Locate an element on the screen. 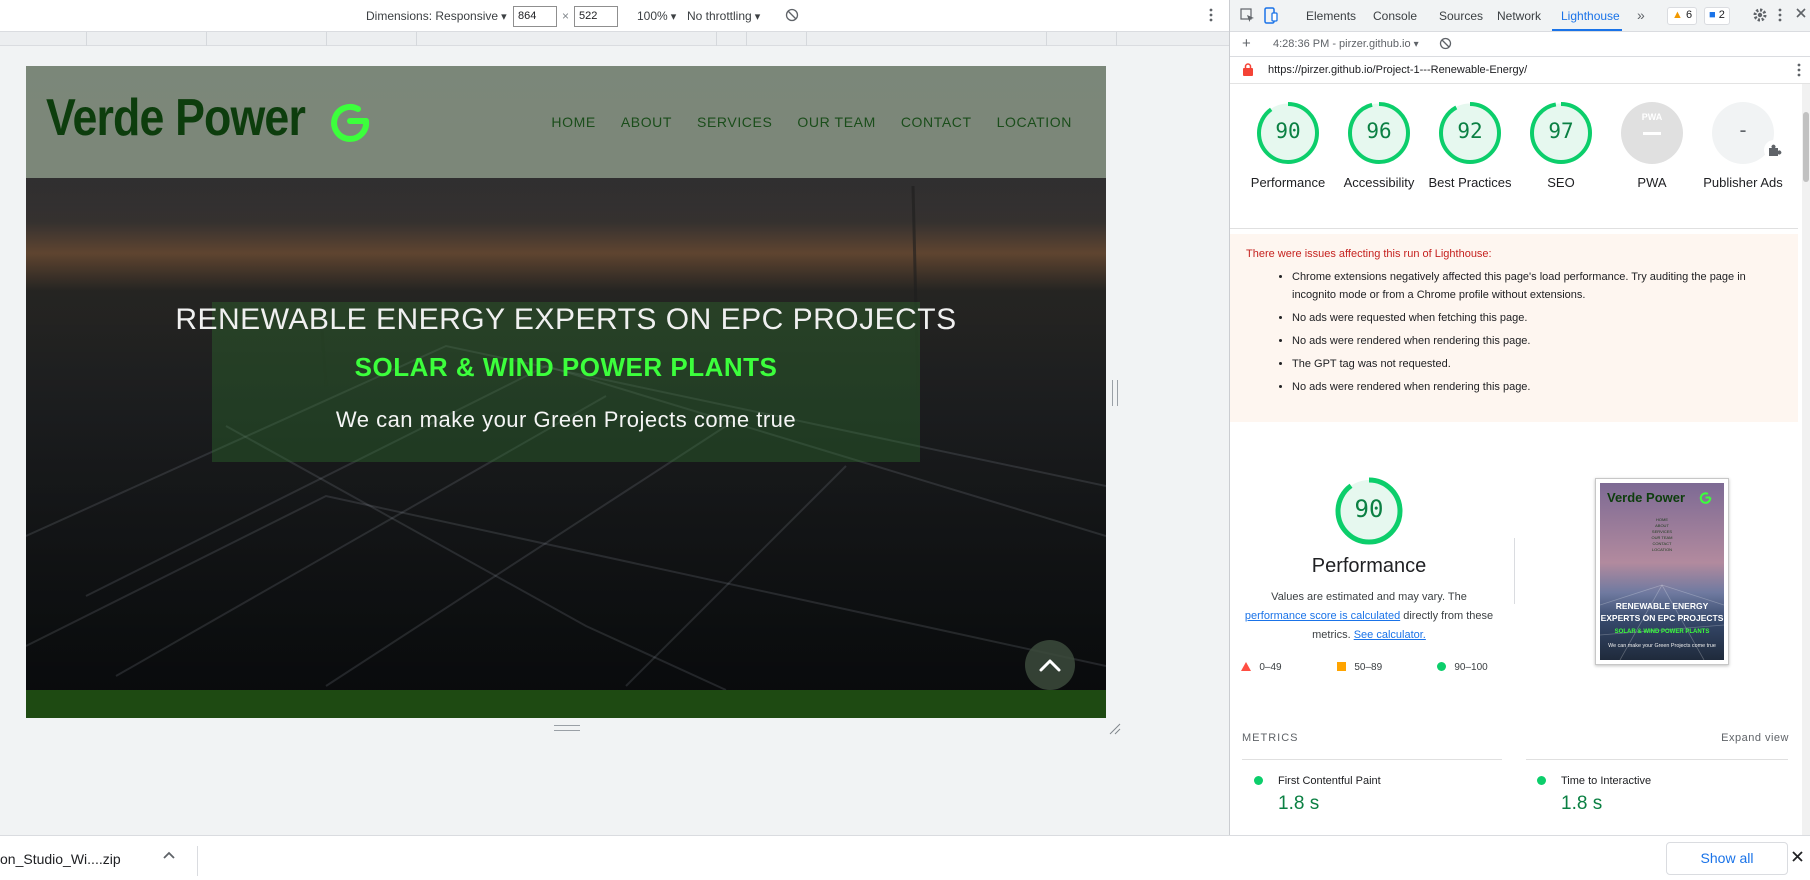  lighthouse-lock-icon is located at coordinates (1248, 71).